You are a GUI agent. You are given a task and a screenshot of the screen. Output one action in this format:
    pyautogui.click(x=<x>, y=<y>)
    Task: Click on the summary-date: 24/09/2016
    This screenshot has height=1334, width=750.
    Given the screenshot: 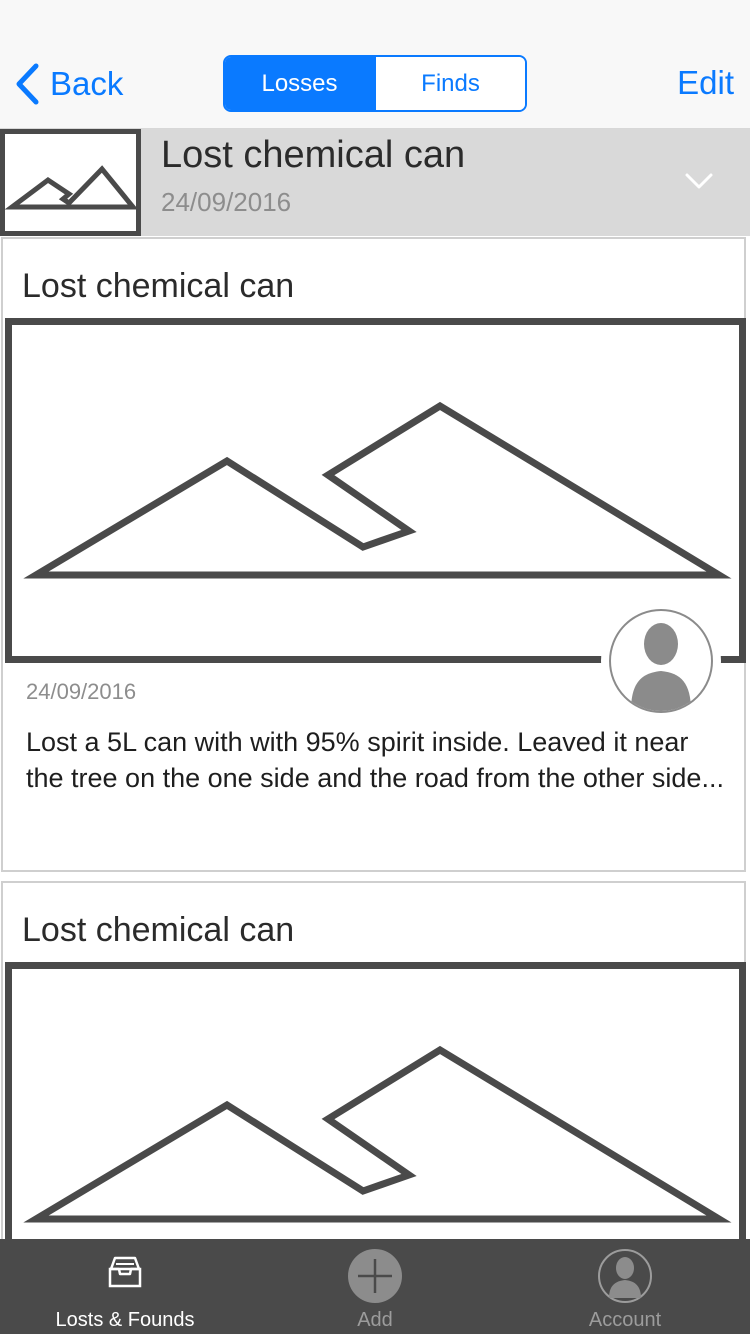 What is the action you would take?
    pyautogui.click(x=226, y=202)
    